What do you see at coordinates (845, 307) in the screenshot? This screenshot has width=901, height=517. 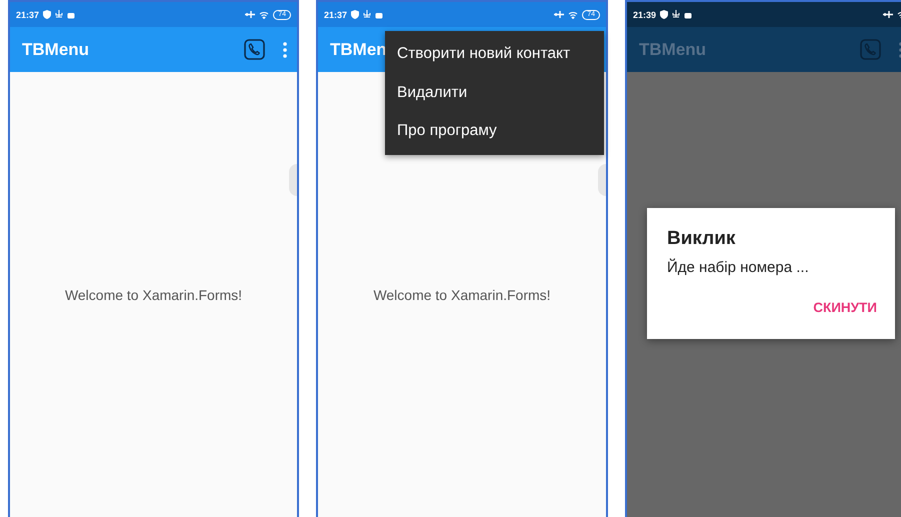 I see `hang-up-button: СКИНУТИ` at bounding box center [845, 307].